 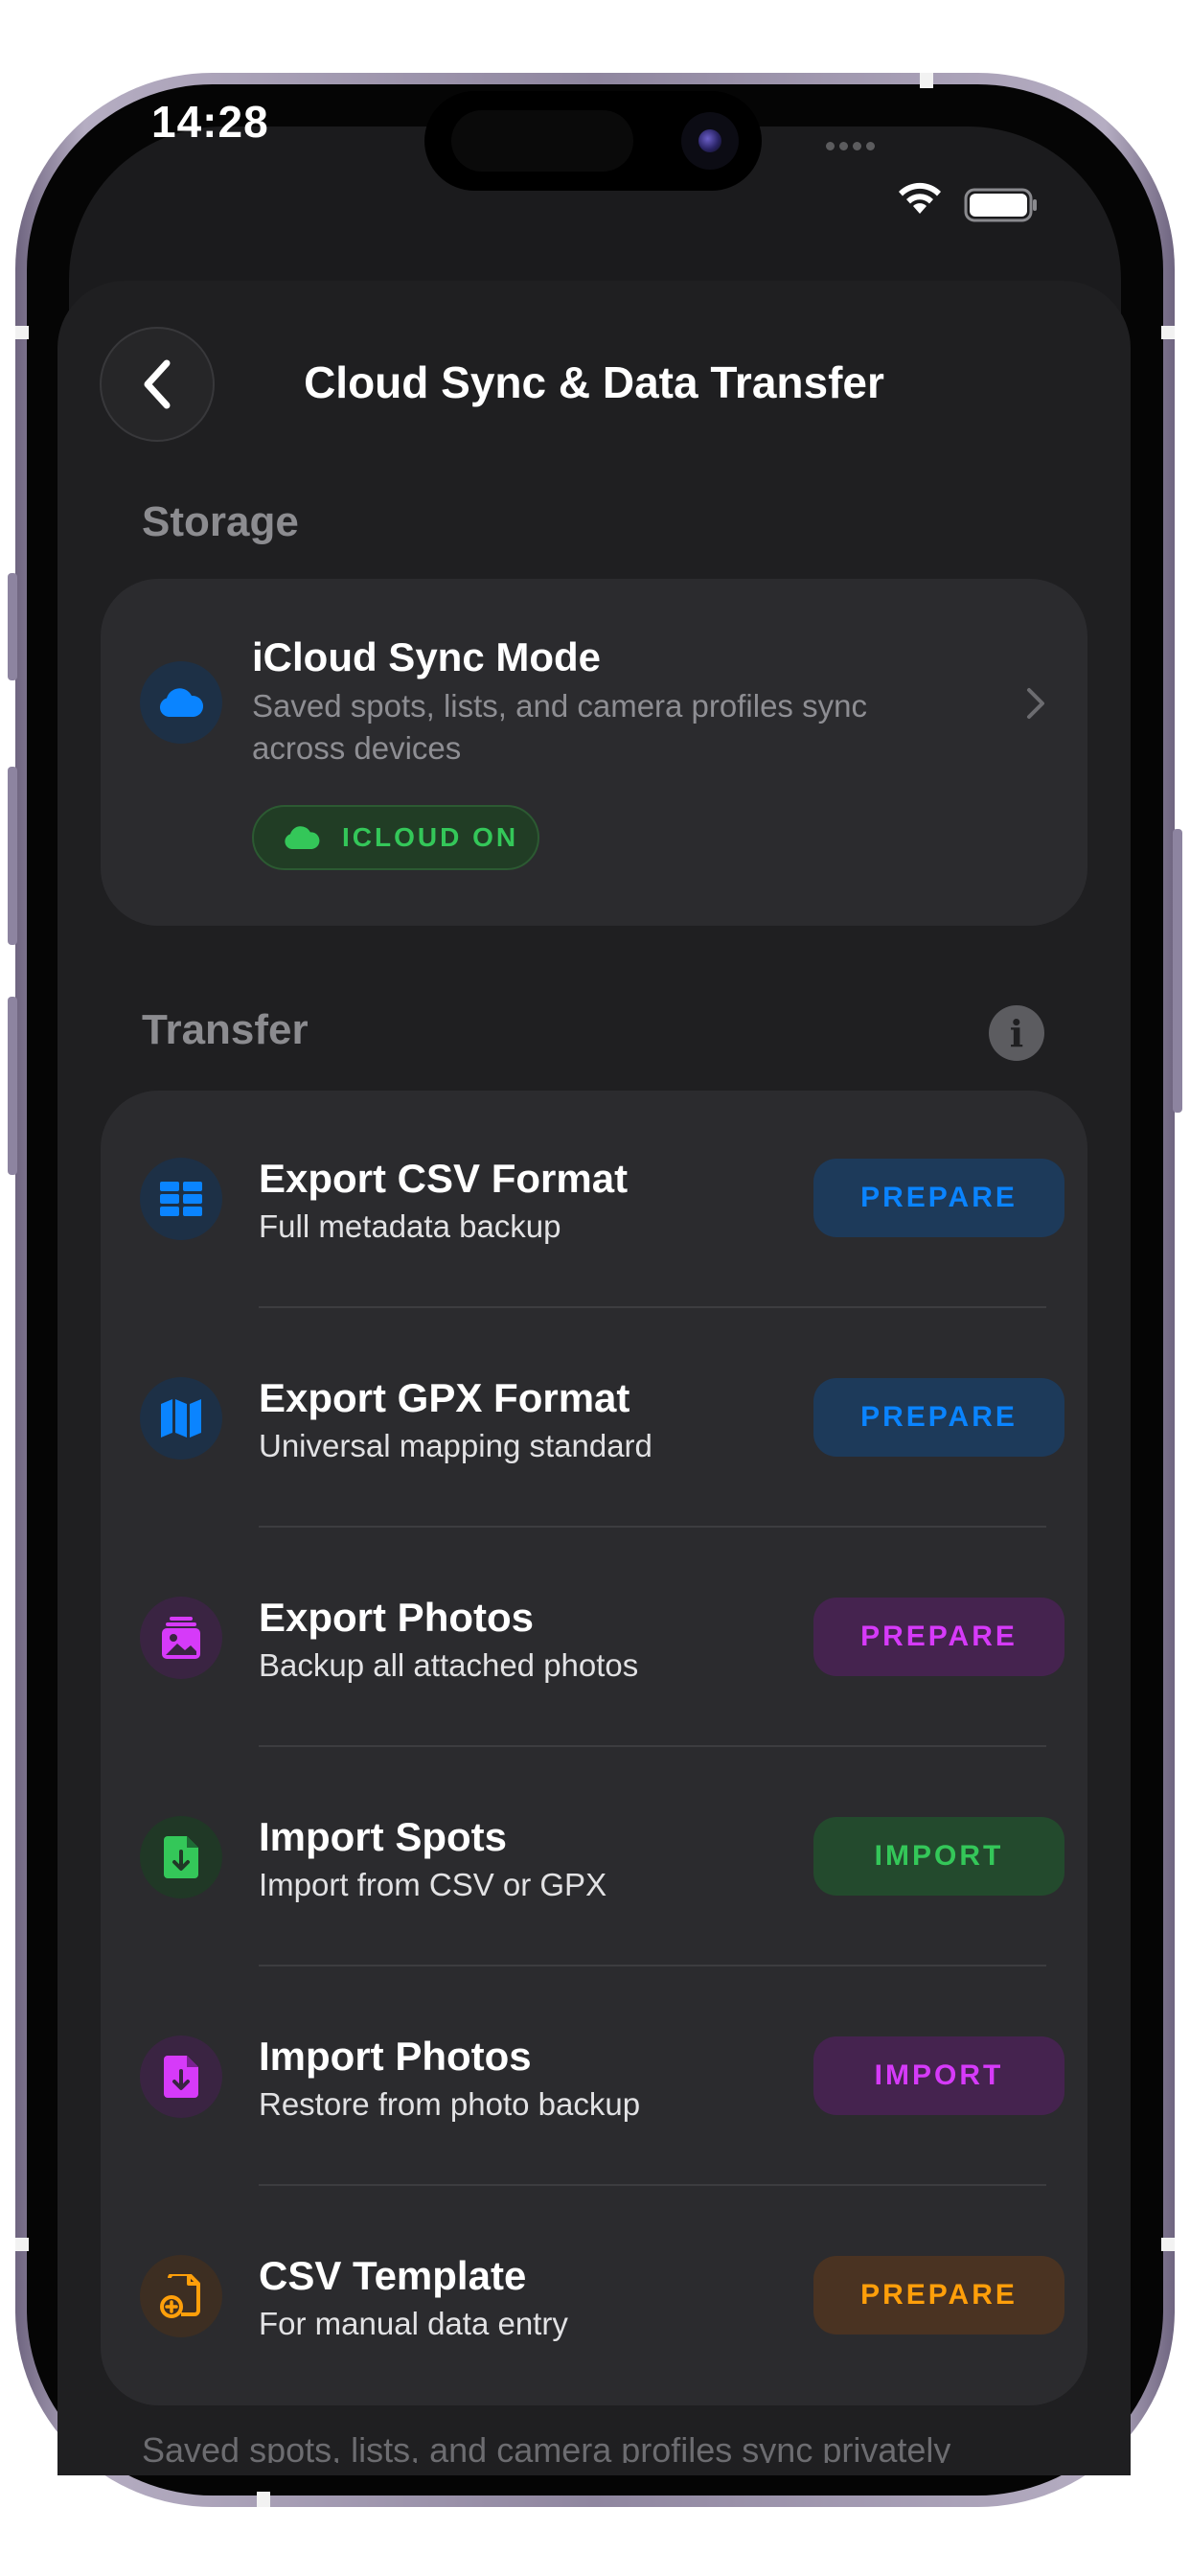 What do you see at coordinates (938, 2295) in the screenshot?
I see `csv-template-prepare-button: PREPARE` at bounding box center [938, 2295].